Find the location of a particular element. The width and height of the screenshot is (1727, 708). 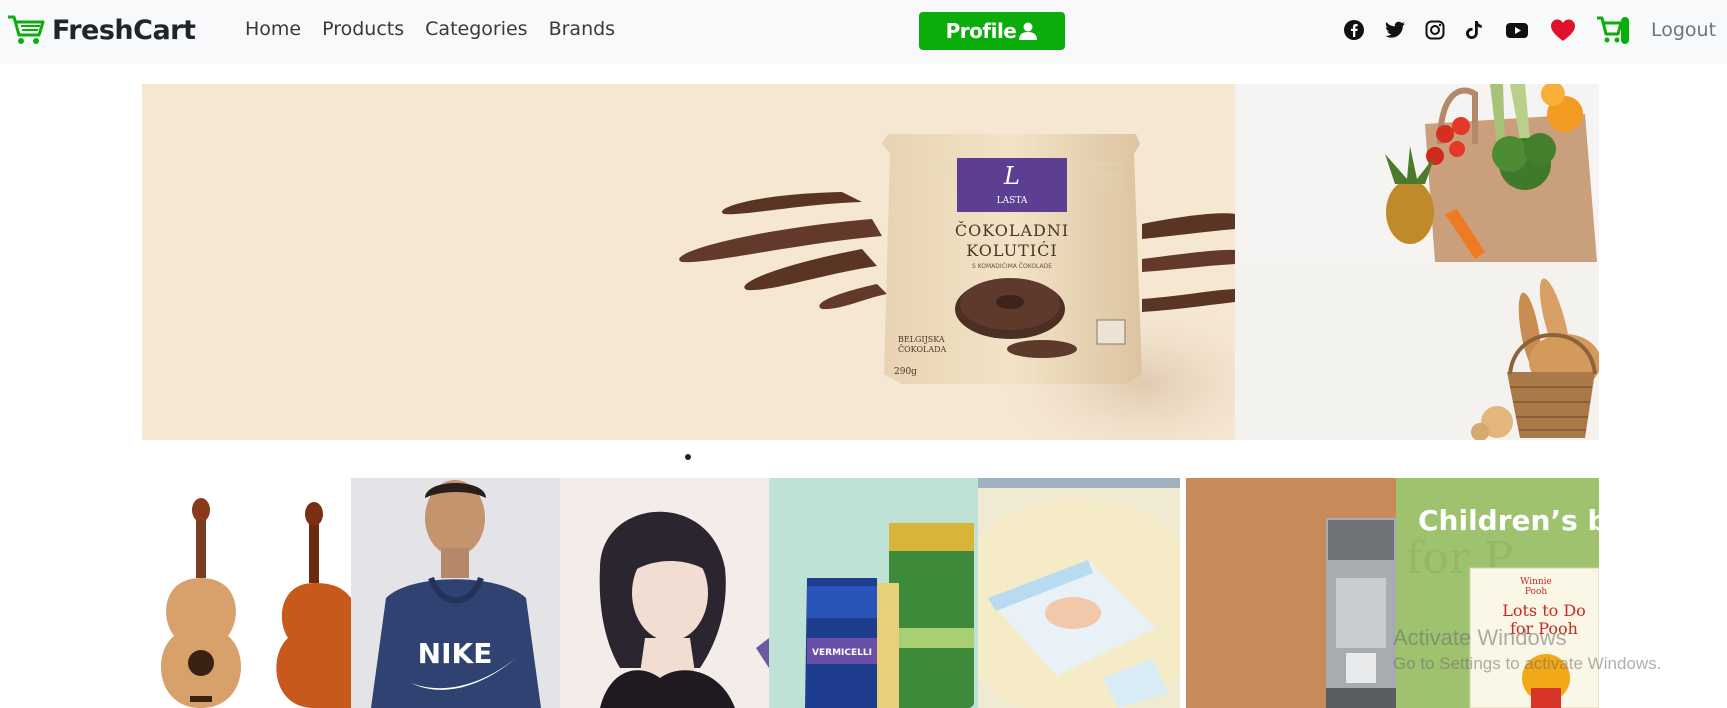

heart-icon is located at coordinates (1563, 30).